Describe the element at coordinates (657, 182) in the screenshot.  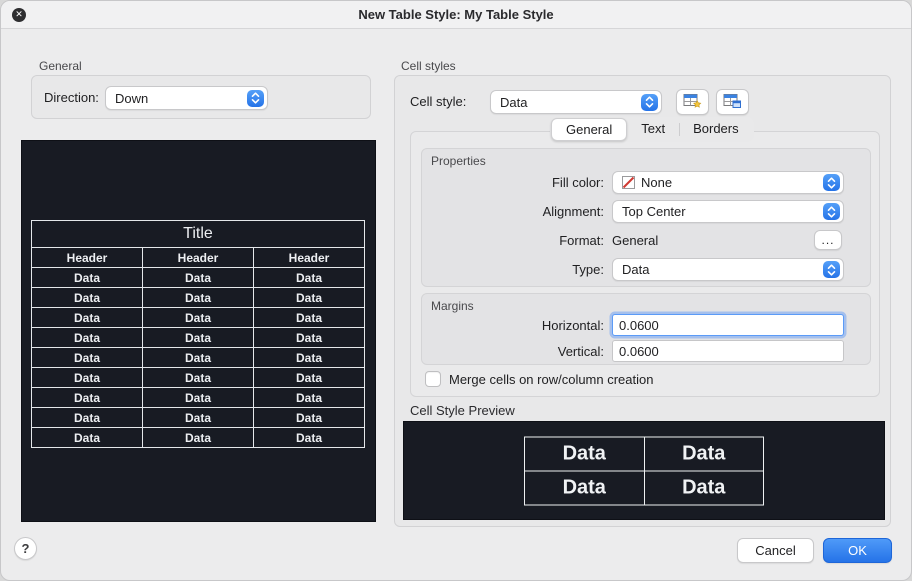
I see `fill-color-select-value: None` at that location.